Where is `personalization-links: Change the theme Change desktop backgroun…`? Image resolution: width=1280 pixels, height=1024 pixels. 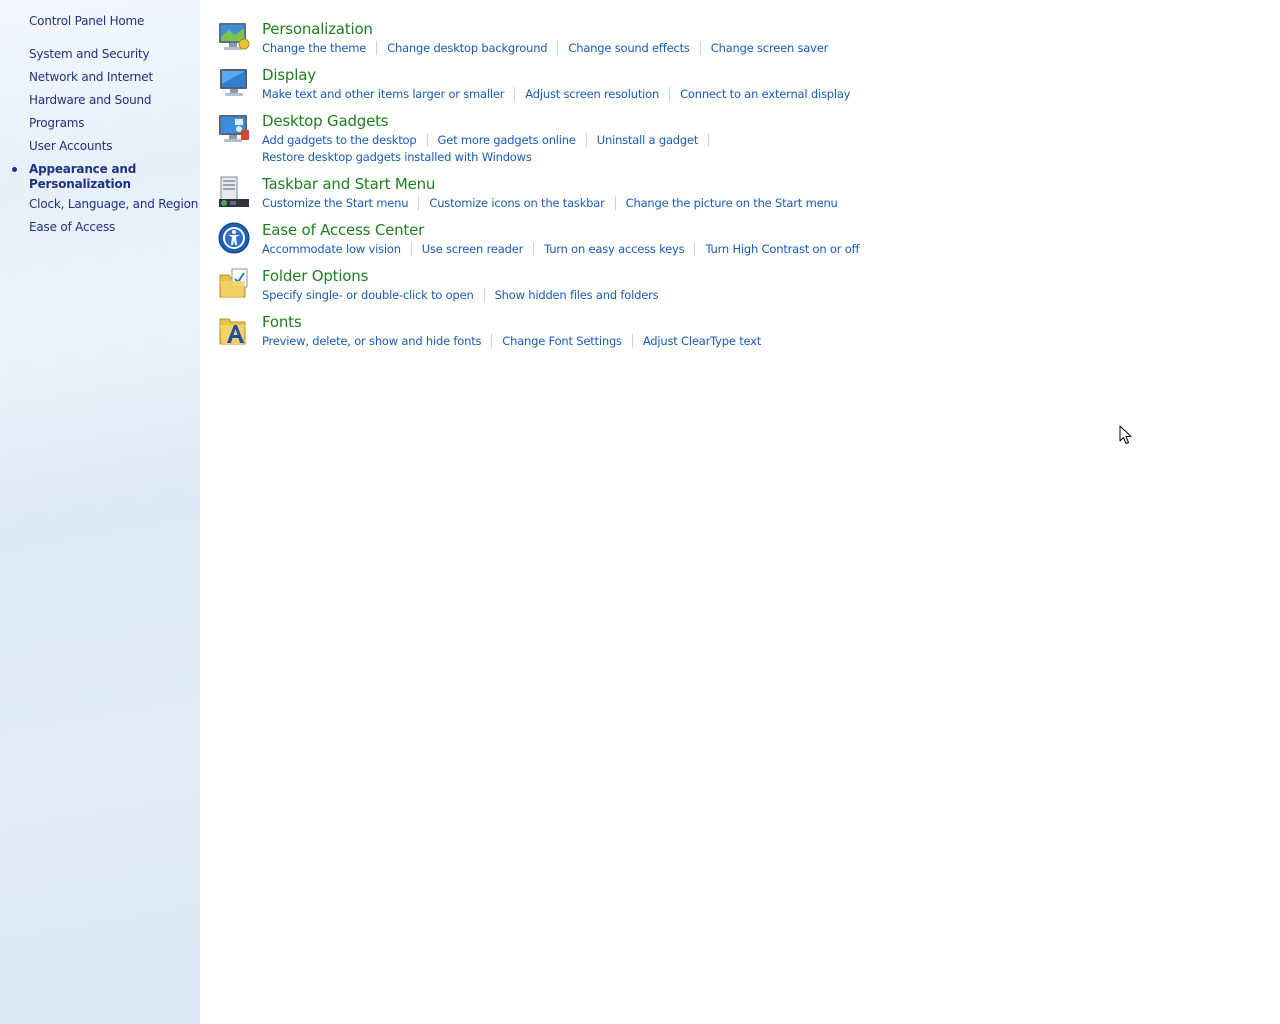
personalization-links: Change the theme Change desktop backgroun… is located at coordinates (545, 48).